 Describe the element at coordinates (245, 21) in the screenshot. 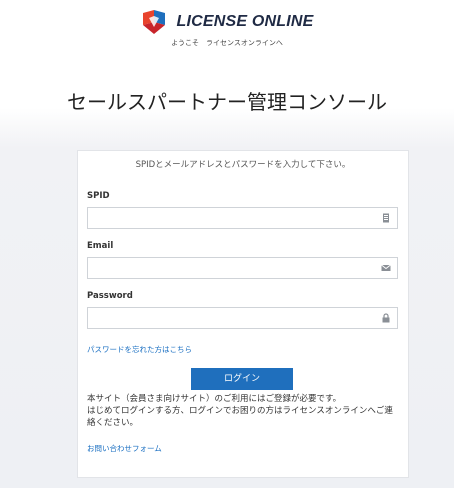

I see `brand-name: LICENSE ONLINE` at that location.